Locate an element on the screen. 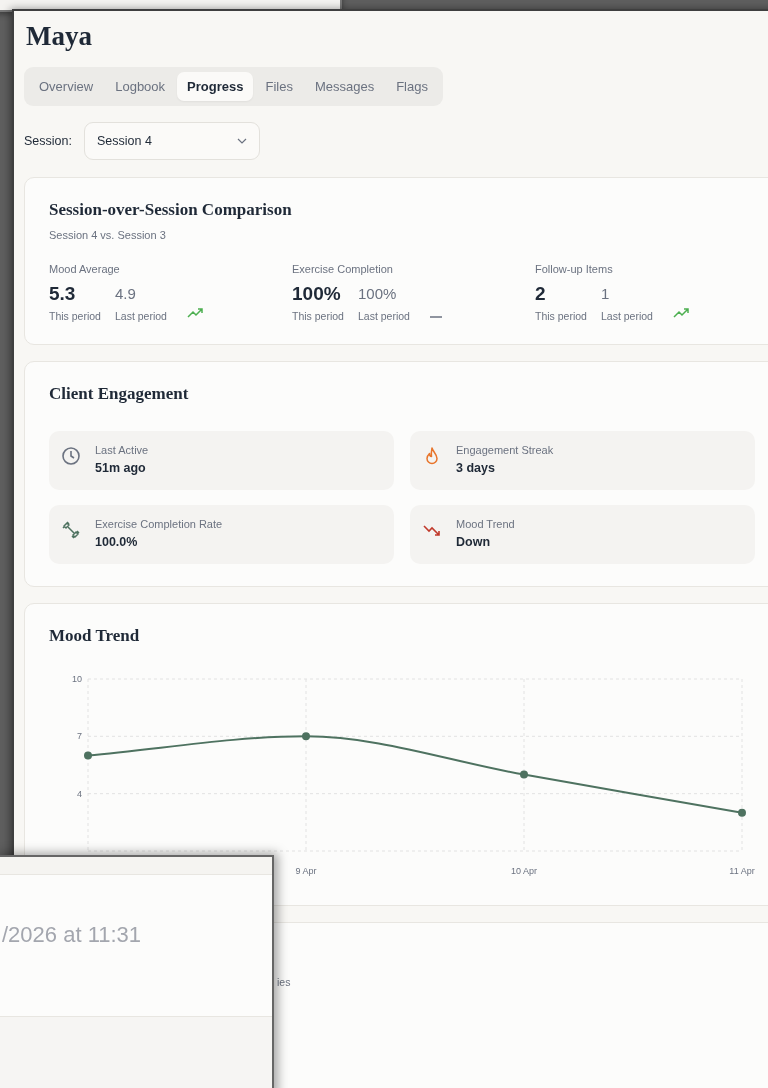 The height and width of the screenshot is (1088, 768). current-value: 5.3 is located at coordinates (63, 294).